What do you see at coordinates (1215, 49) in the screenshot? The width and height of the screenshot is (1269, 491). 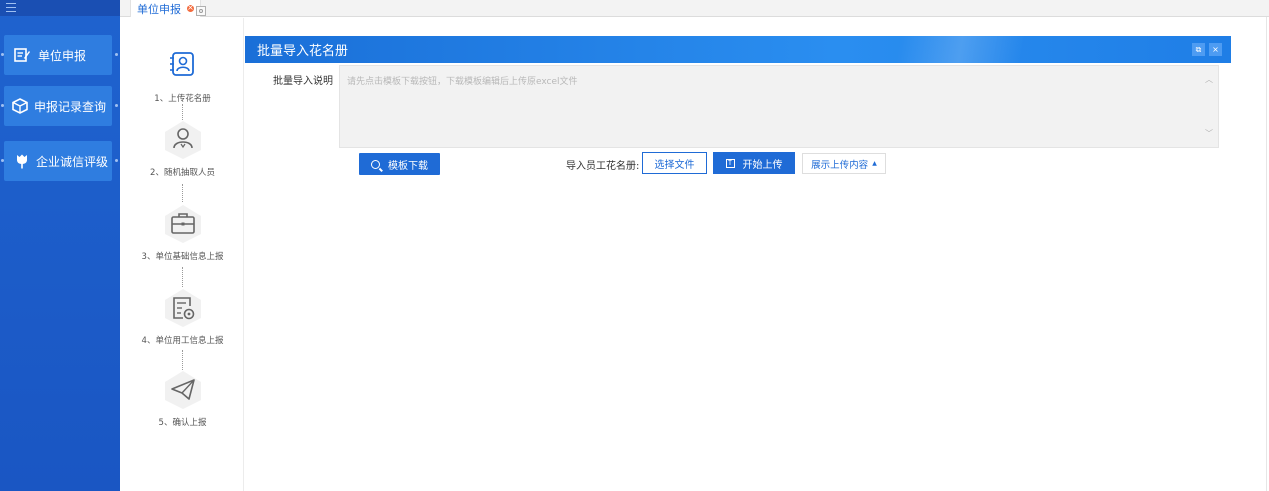 I see `close-icon: ×` at bounding box center [1215, 49].